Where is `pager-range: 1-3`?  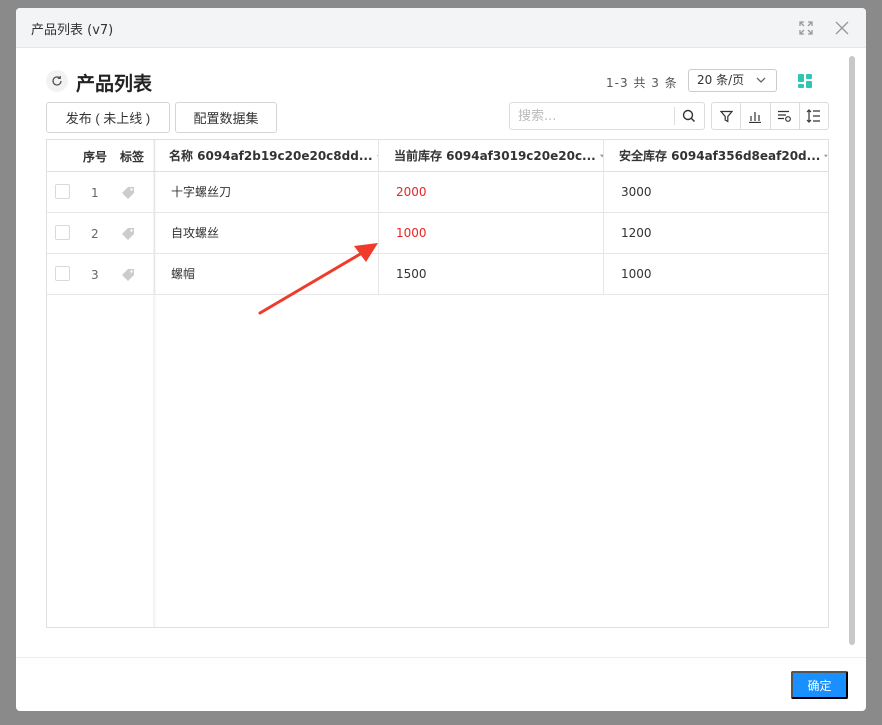
pager-range: 1-3 is located at coordinates (617, 83).